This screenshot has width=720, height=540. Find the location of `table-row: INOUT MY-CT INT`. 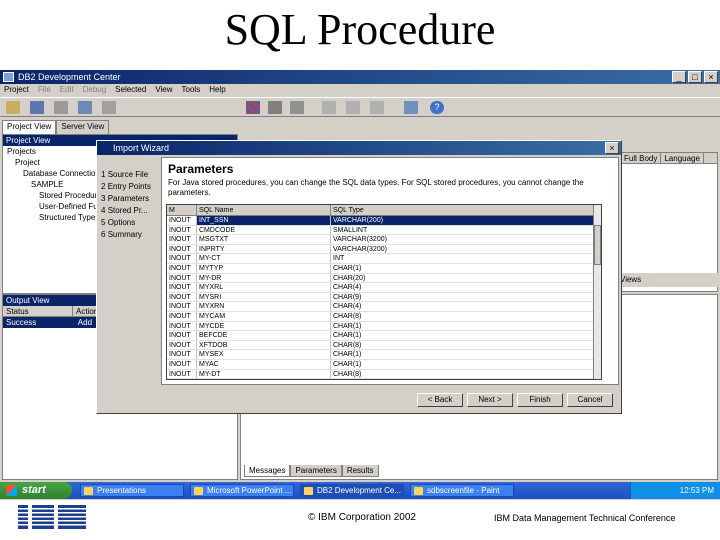

table-row: INOUT MY-CT INT is located at coordinates (384, 259).